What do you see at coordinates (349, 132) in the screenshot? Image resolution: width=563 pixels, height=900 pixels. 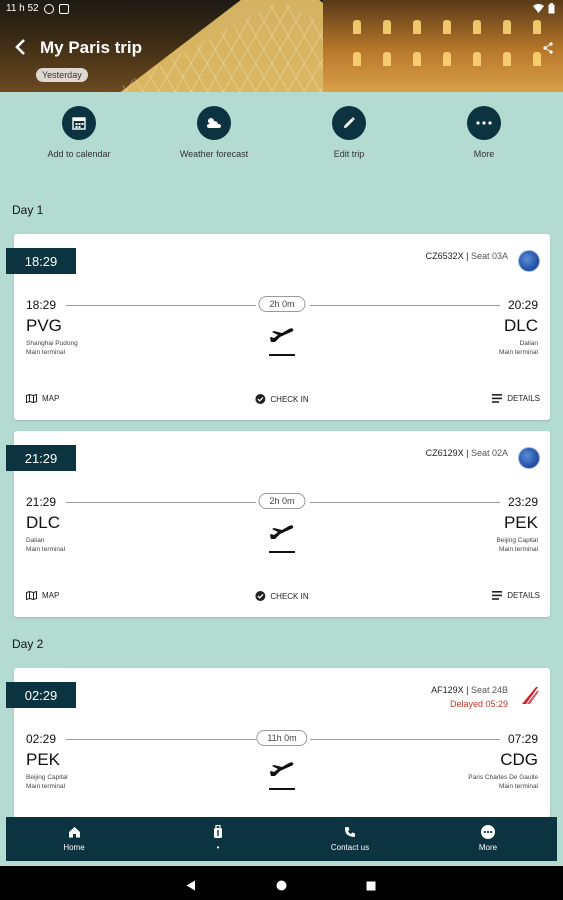 I see `edit-trip-button: Edit trip` at bounding box center [349, 132].